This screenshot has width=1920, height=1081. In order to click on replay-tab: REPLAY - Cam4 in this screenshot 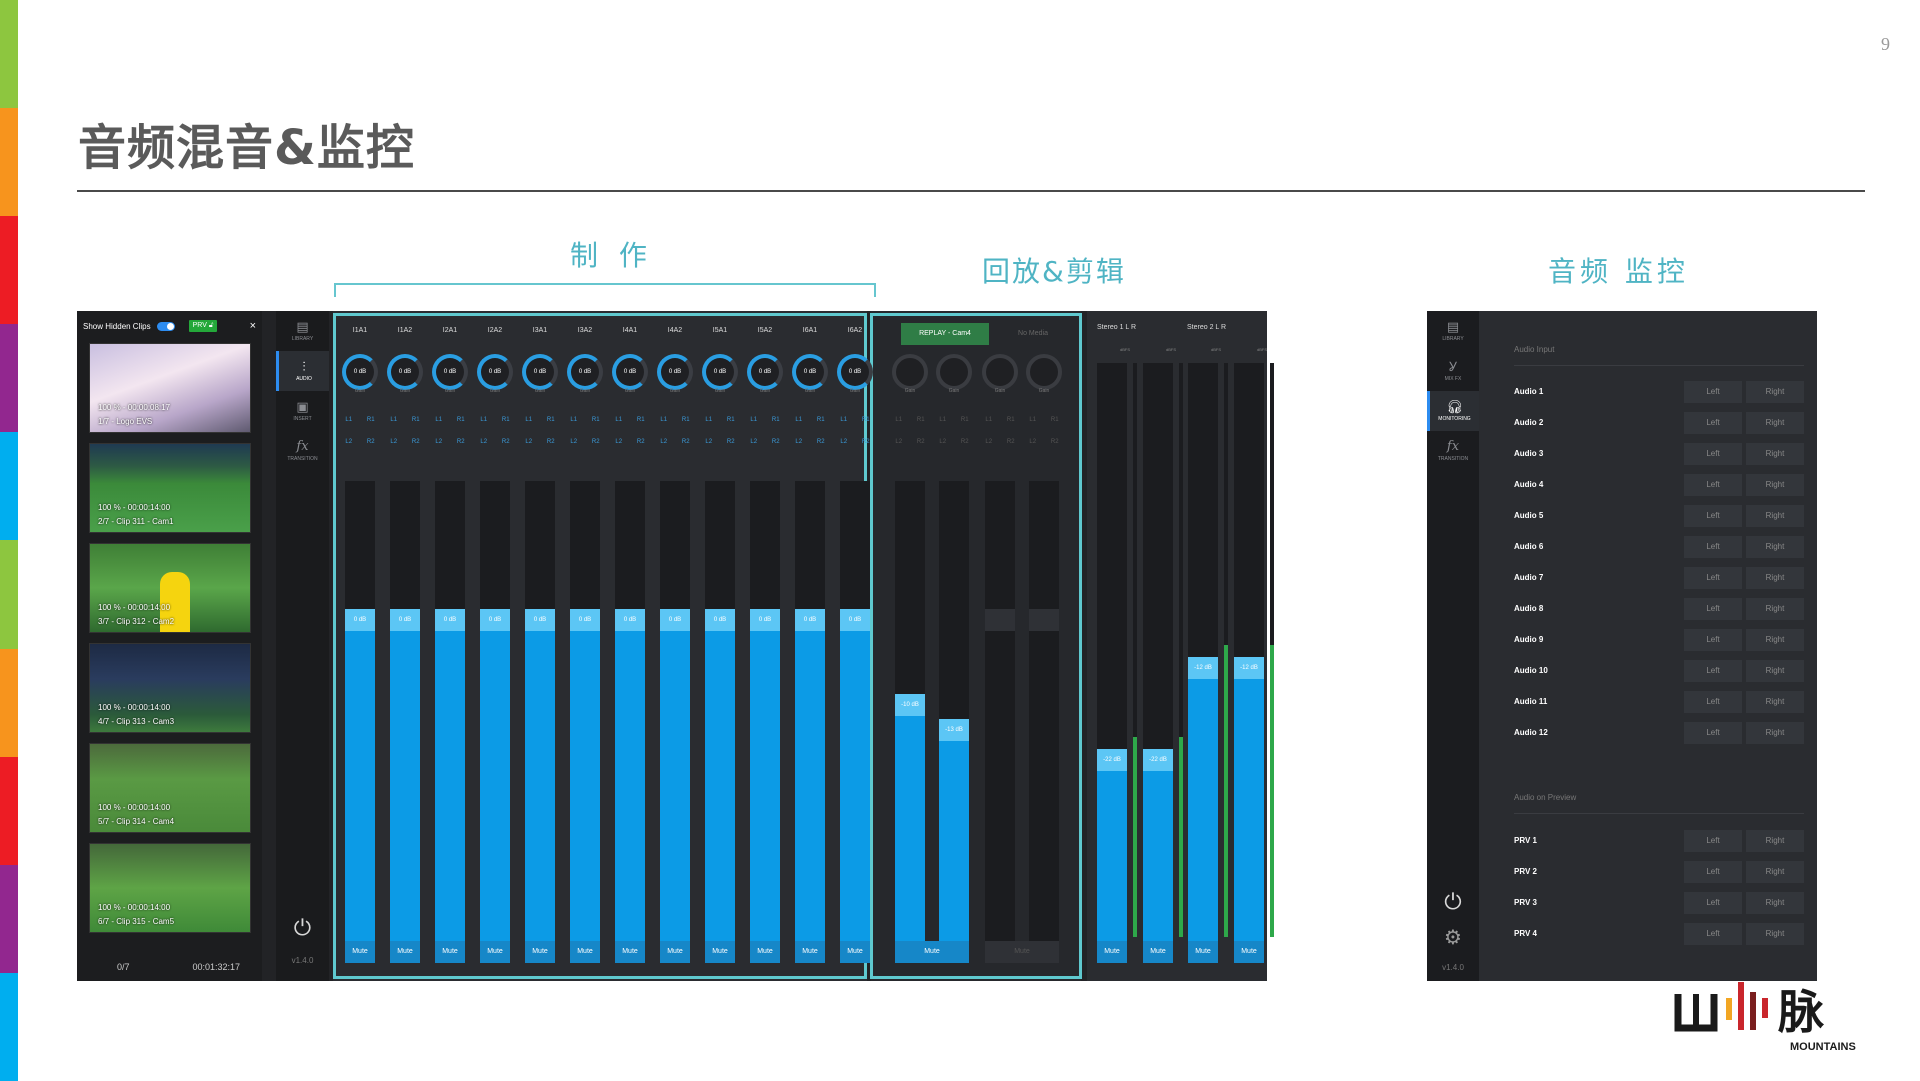, I will do `click(945, 334)`.